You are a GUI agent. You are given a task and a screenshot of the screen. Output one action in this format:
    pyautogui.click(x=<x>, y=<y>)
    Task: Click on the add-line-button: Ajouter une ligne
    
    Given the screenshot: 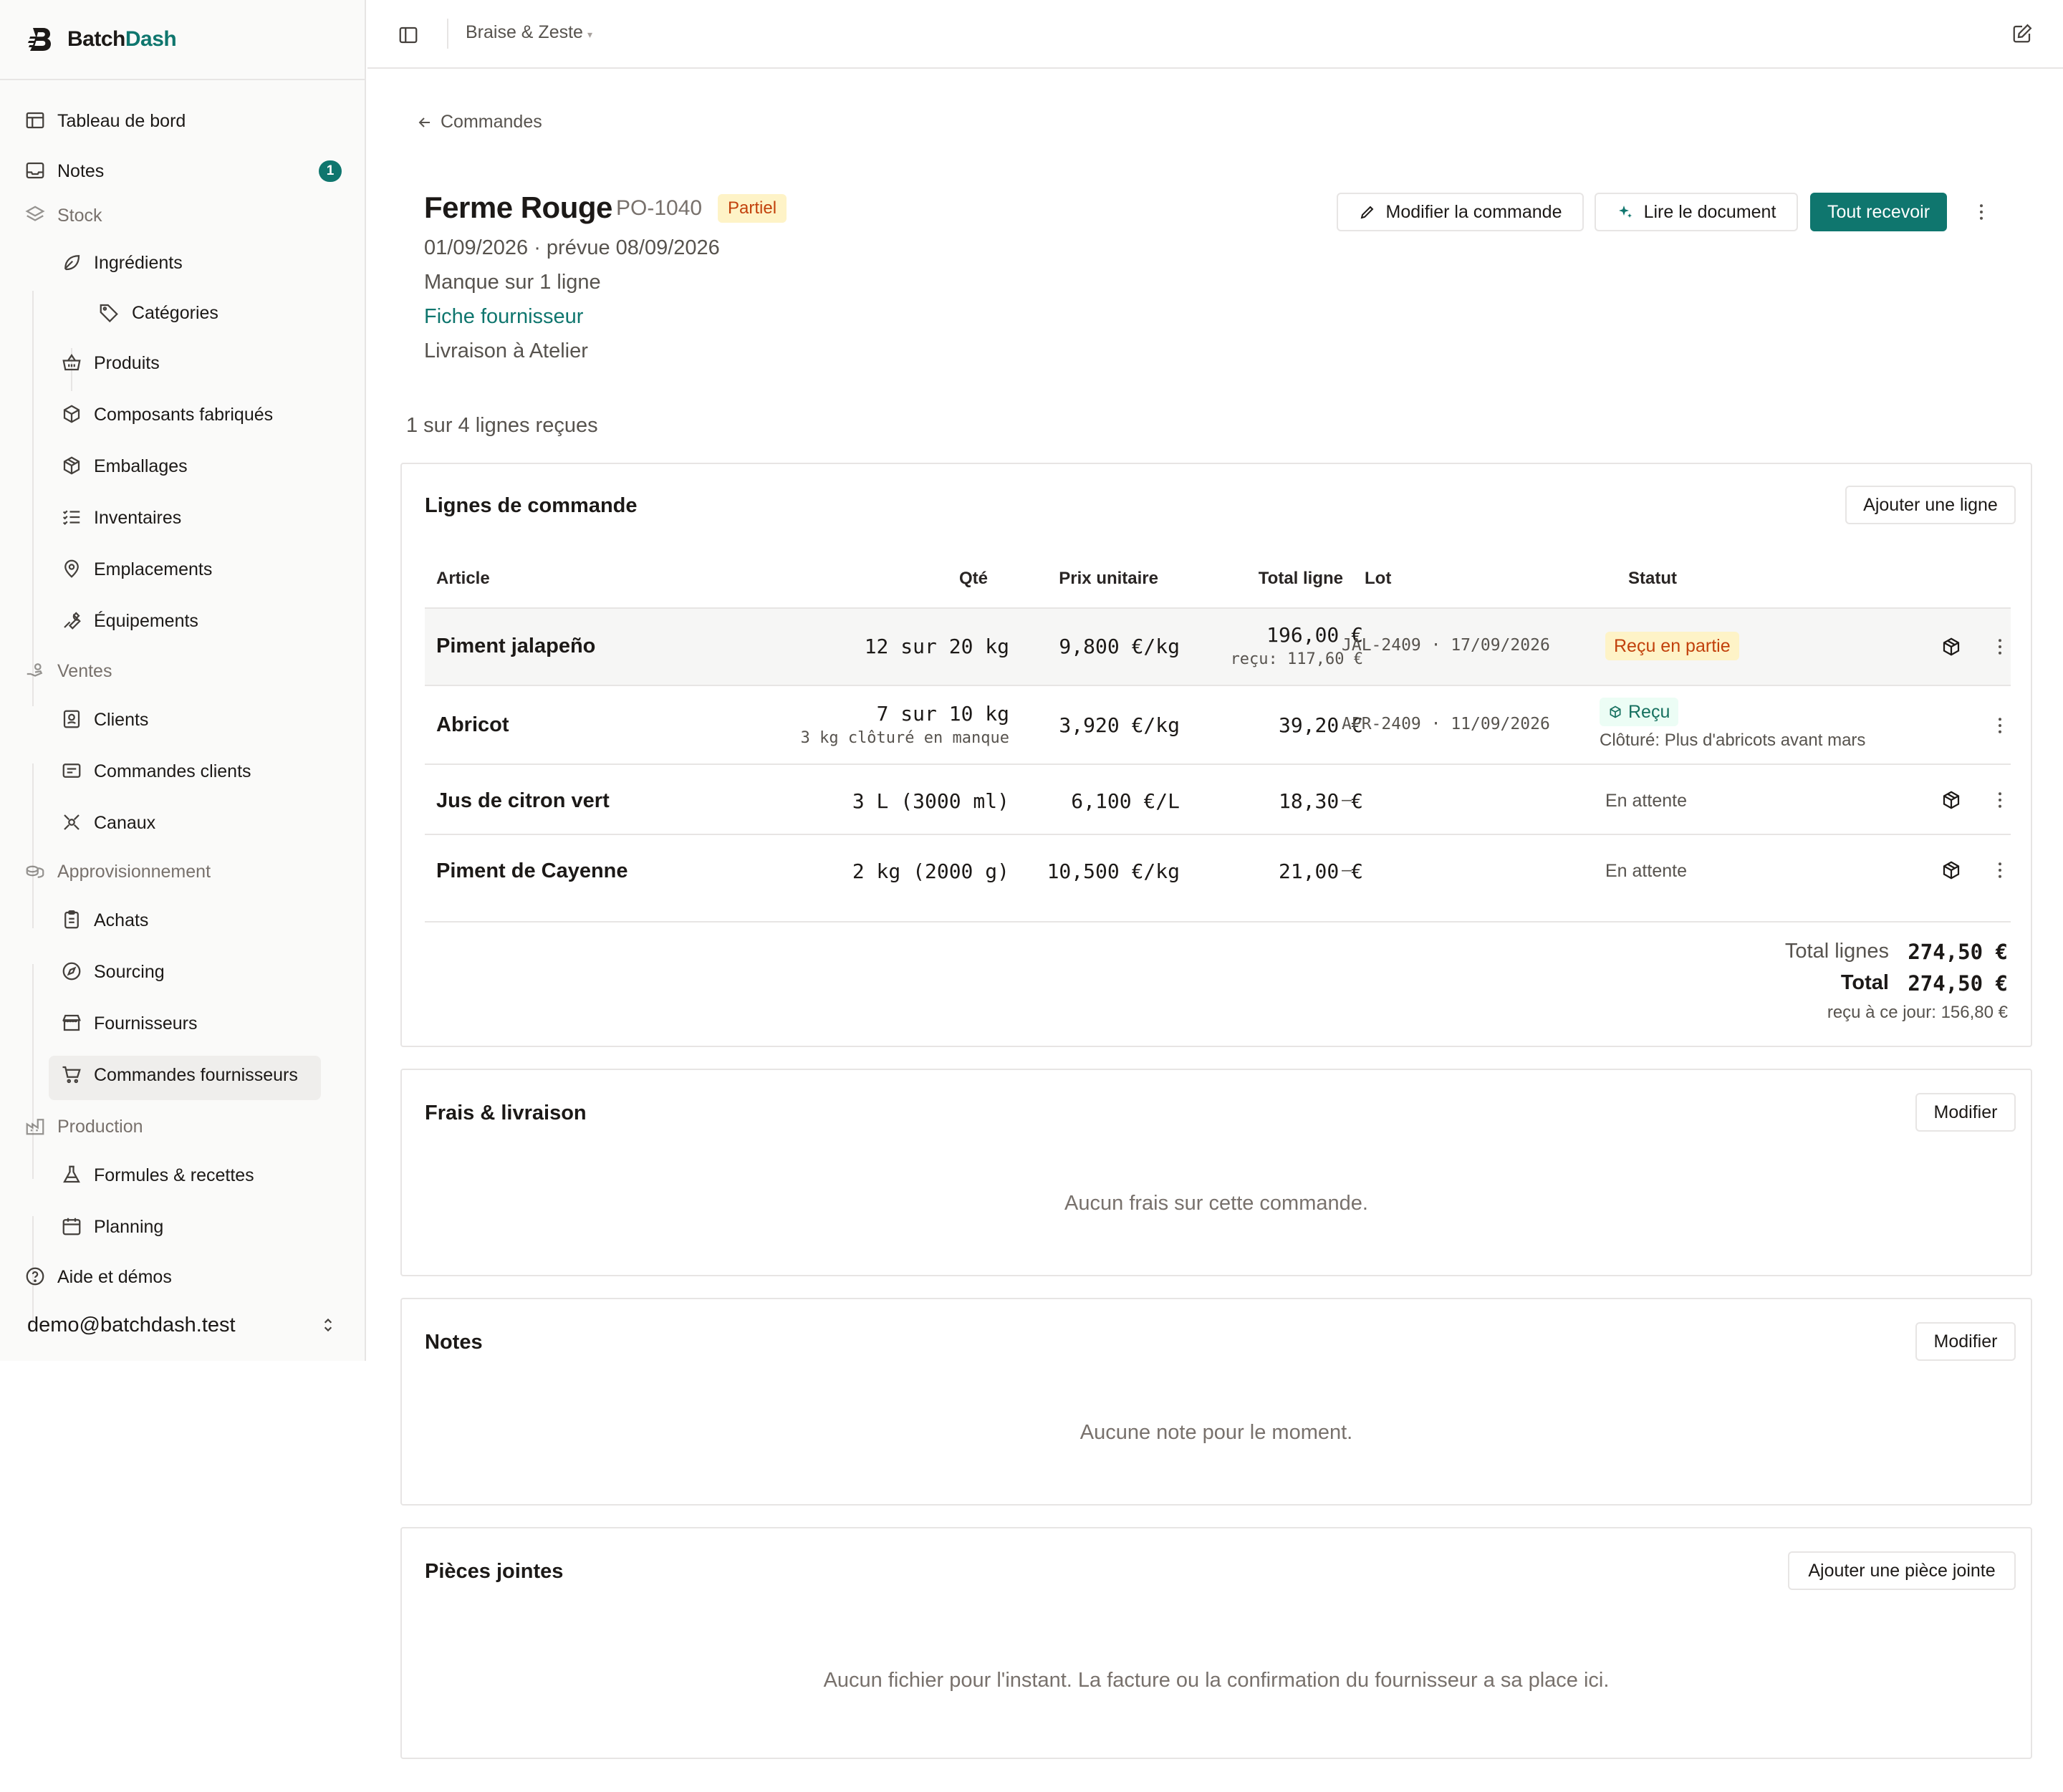 What is the action you would take?
    pyautogui.click(x=1930, y=505)
    